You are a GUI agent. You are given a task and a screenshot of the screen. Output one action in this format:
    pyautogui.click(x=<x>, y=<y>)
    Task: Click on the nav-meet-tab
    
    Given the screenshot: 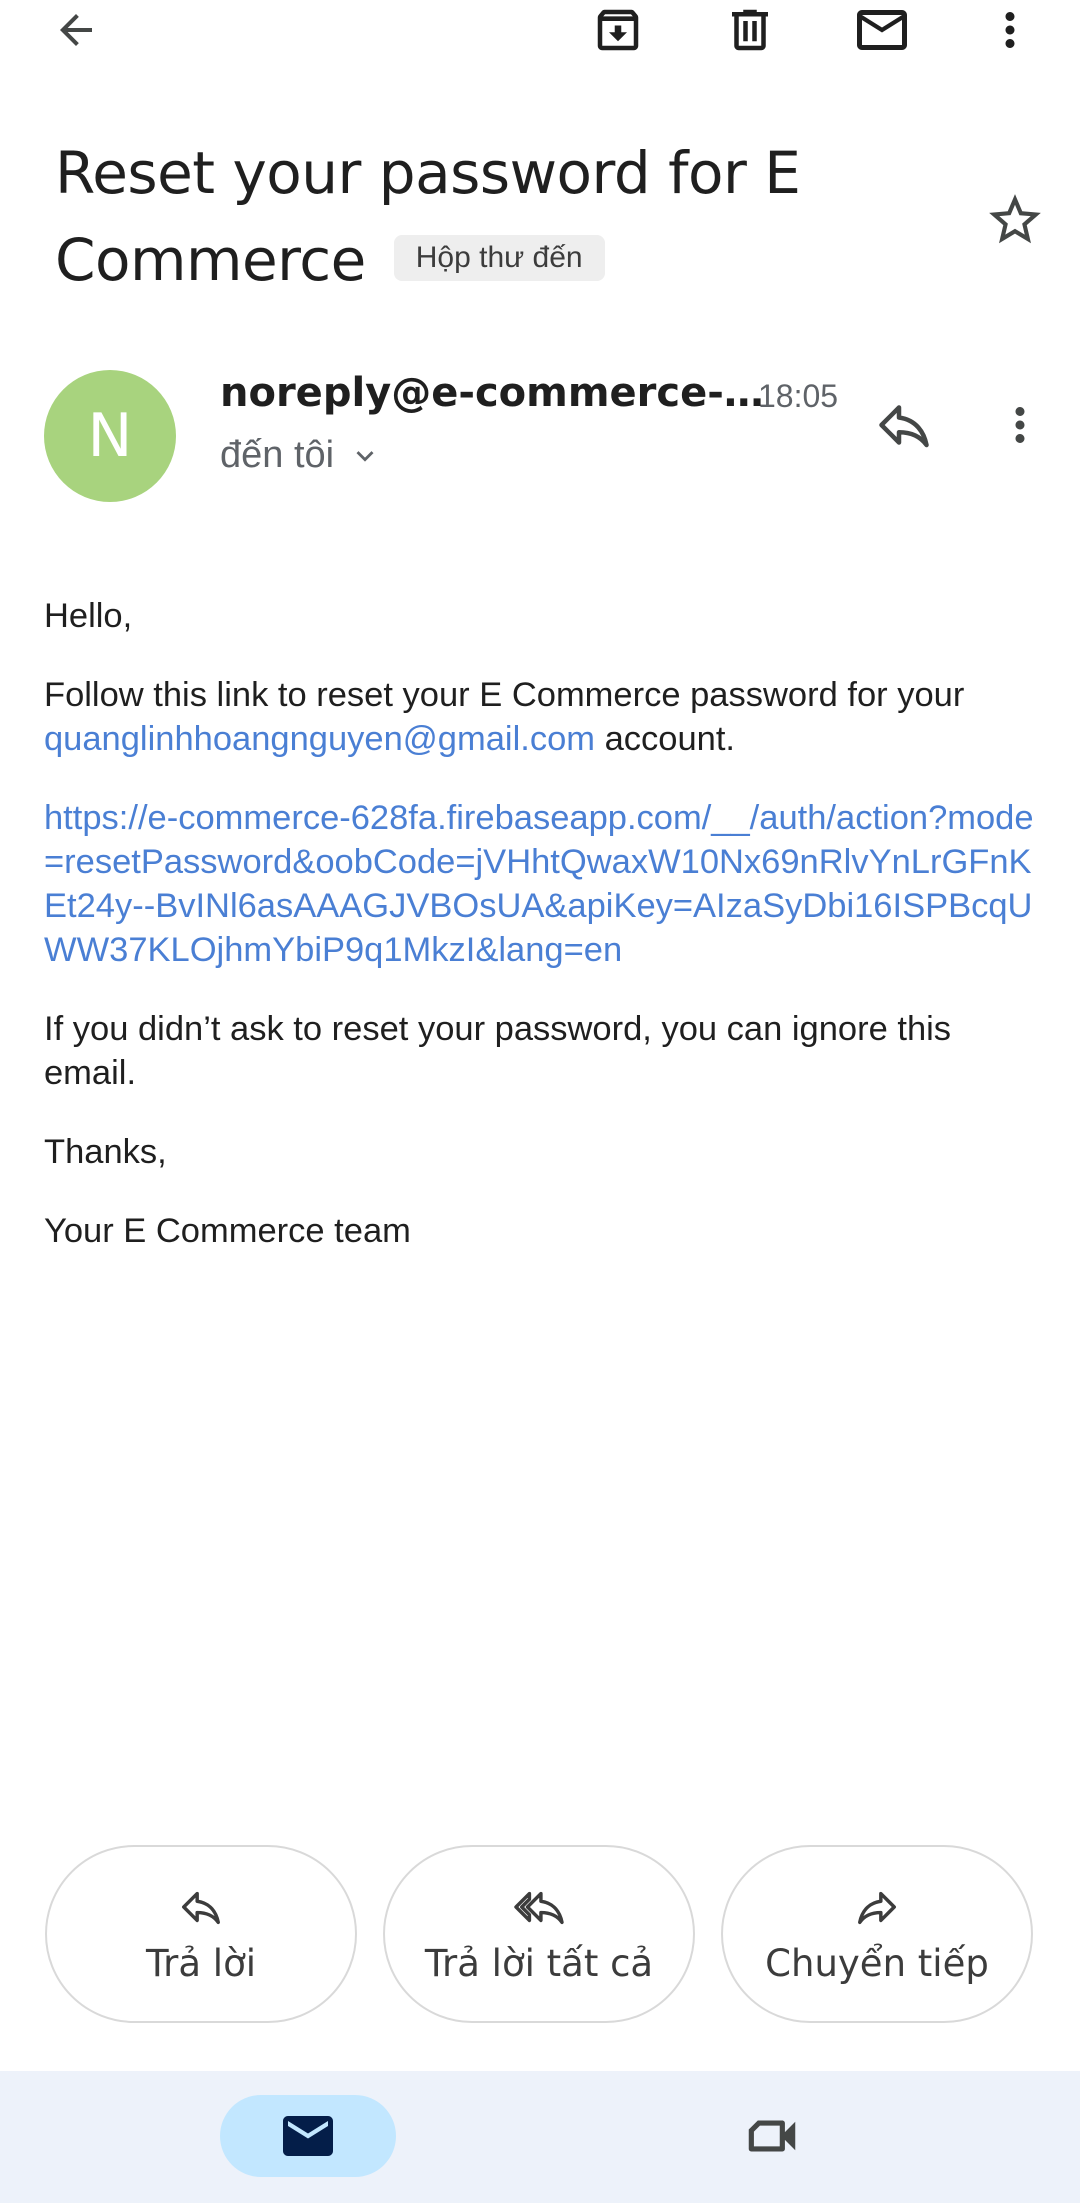 What is the action you would take?
    pyautogui.click(x=772, y=2136)
    